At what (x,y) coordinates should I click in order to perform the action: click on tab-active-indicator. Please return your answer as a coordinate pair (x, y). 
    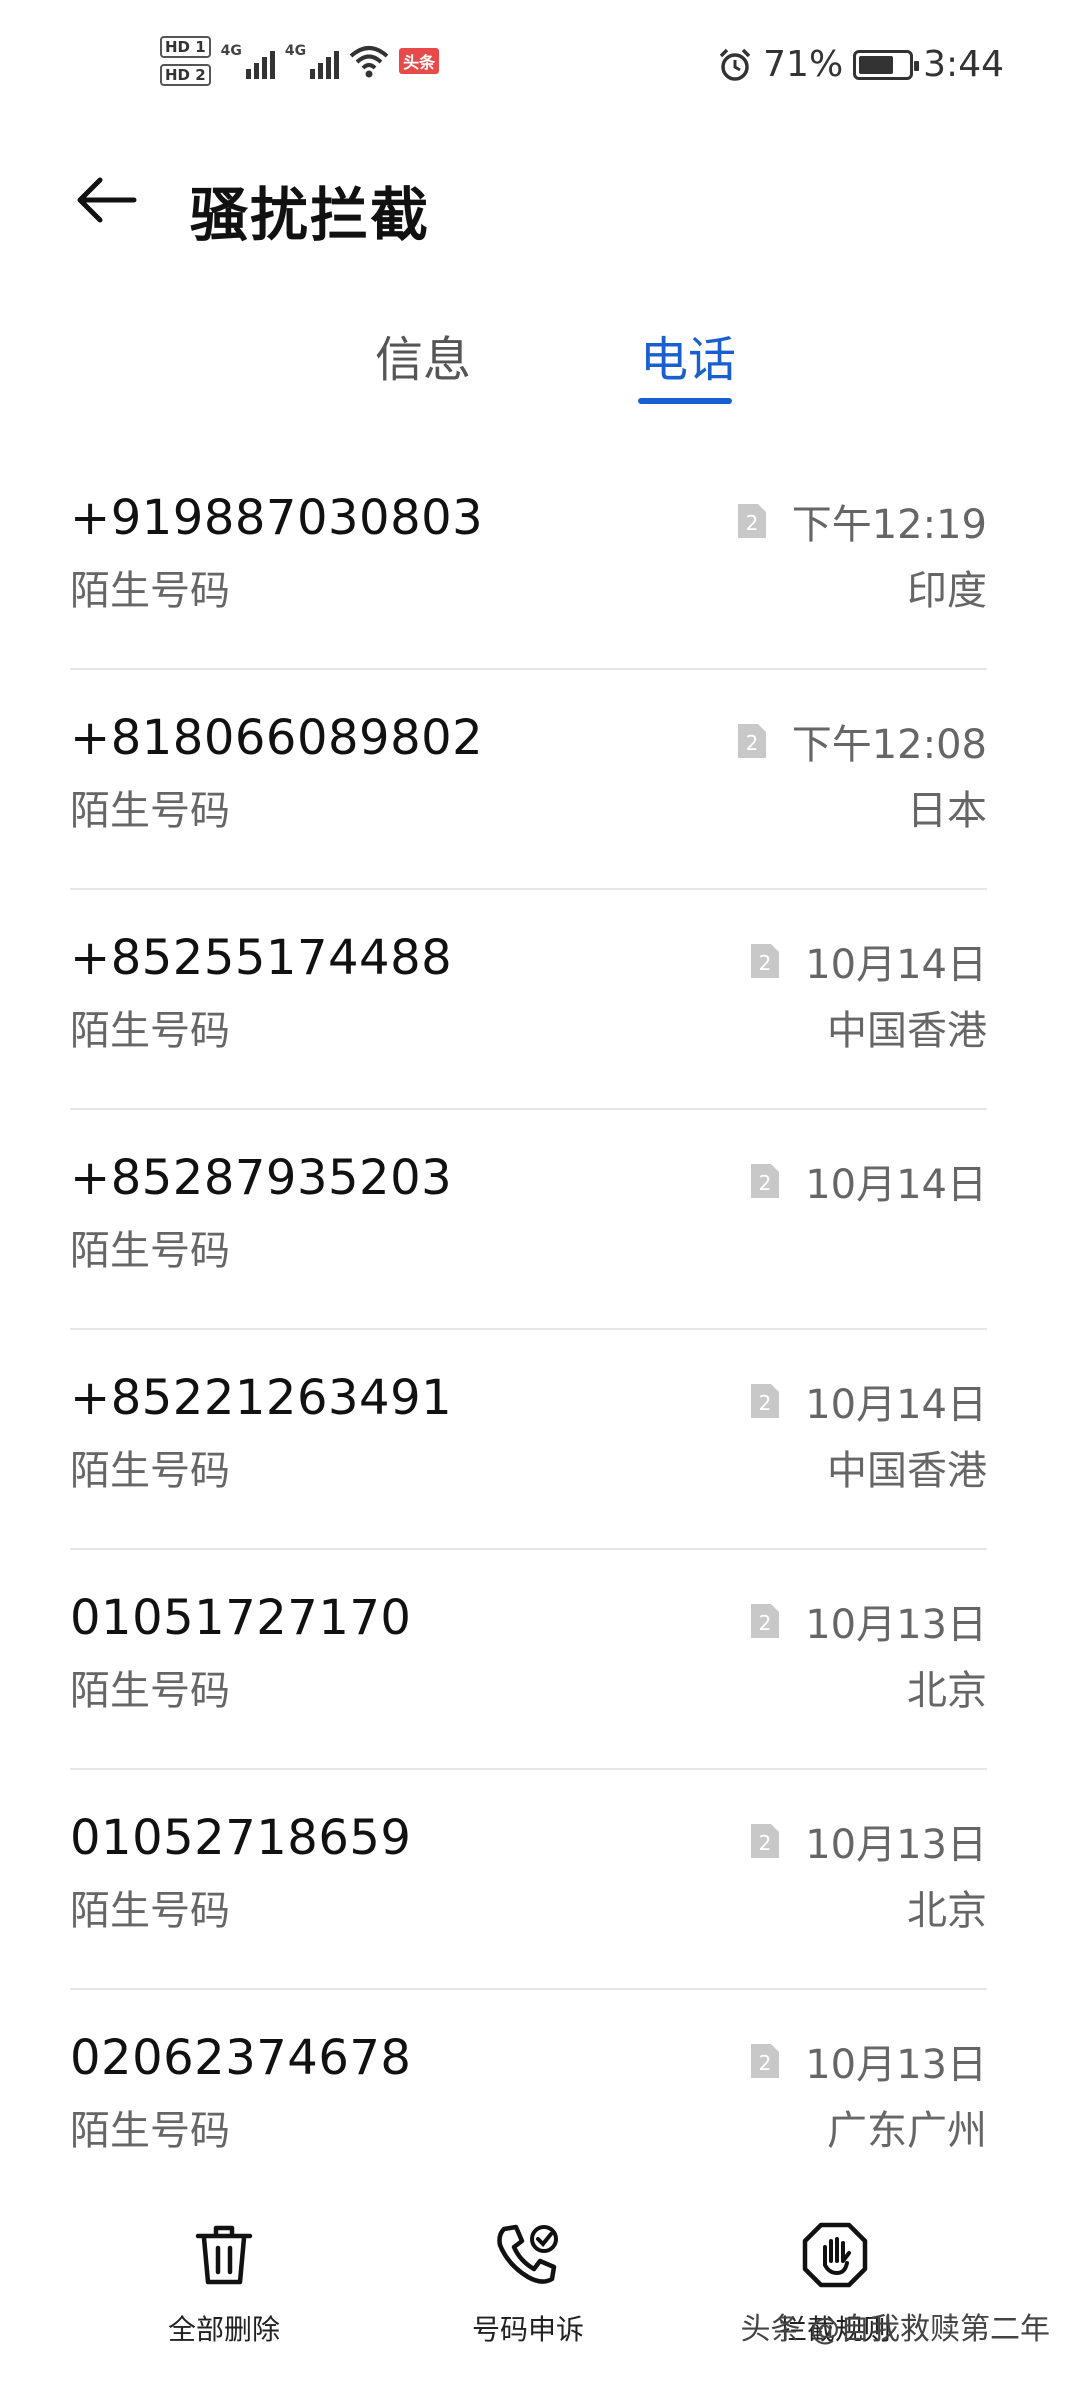
    Looking at the image, I should click on (685, 401).